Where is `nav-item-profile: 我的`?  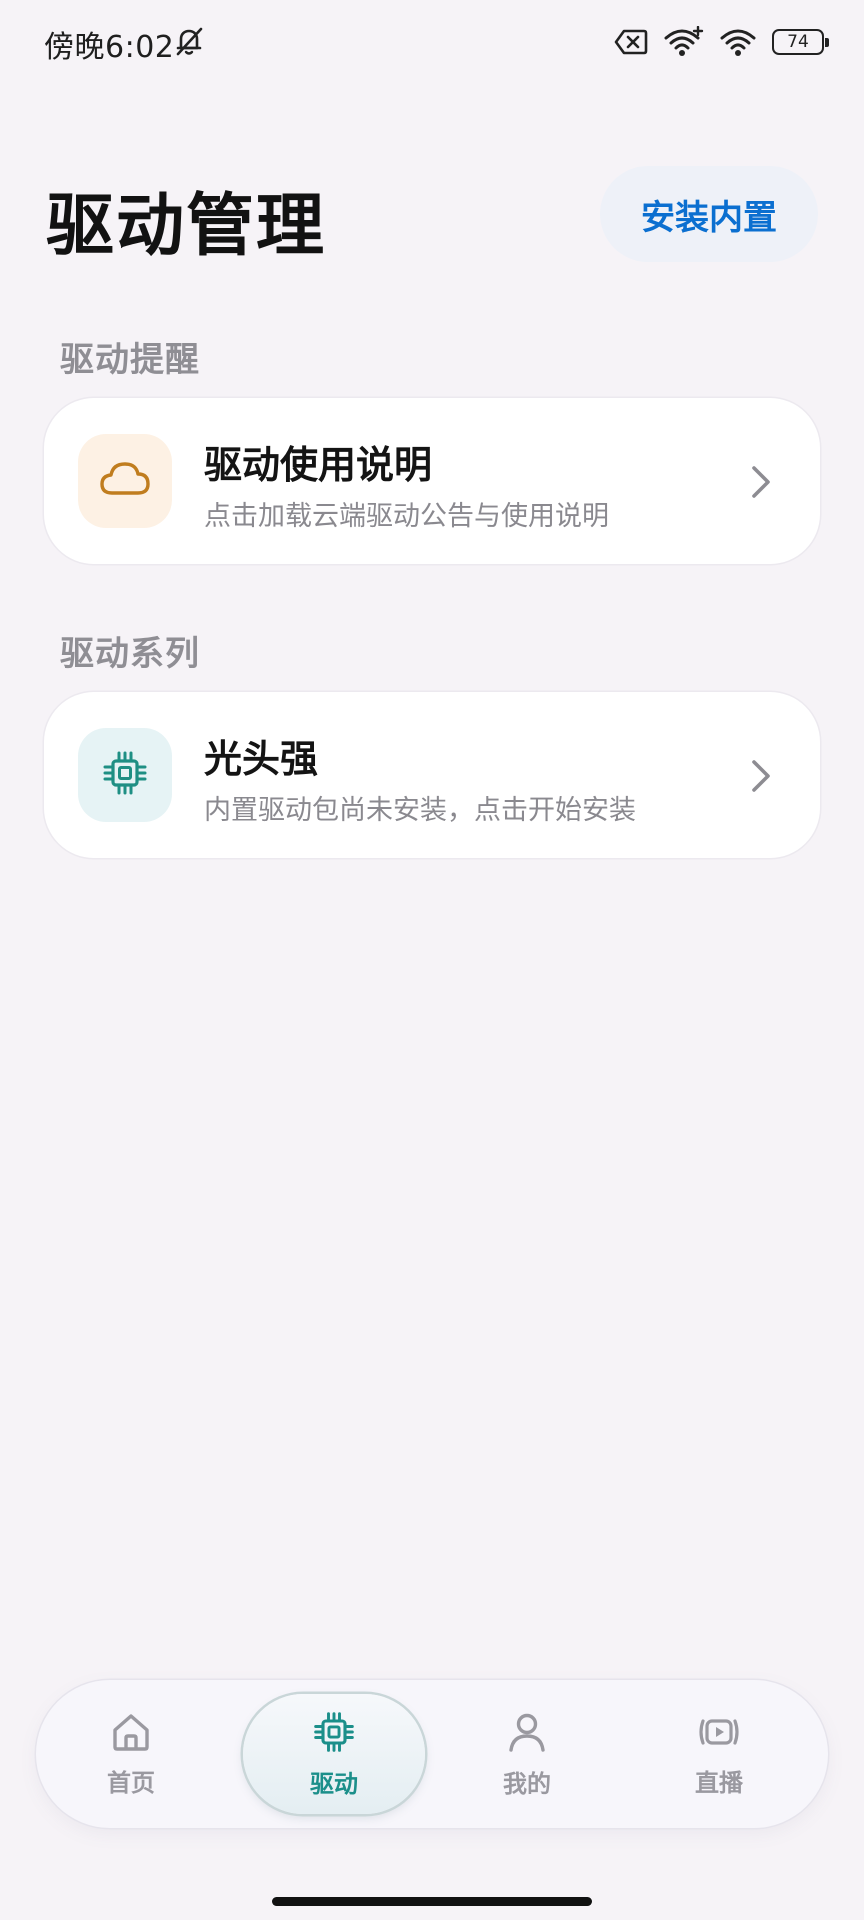
nav-item-profile: 我的 is located at coordinates (527, 1754).